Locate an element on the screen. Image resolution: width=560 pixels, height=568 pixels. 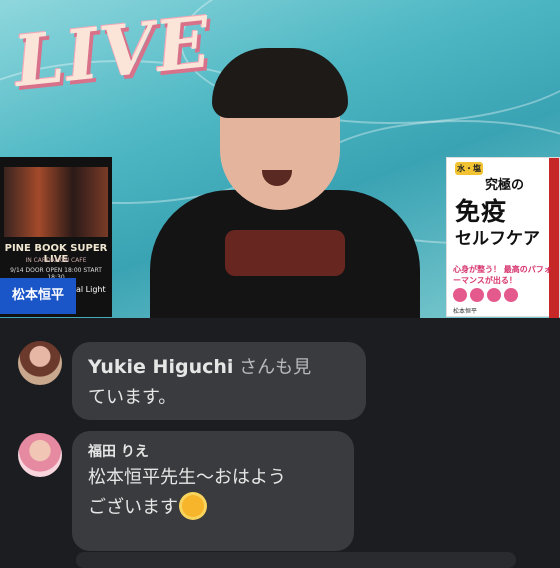
poster-subtitle: IN CARDAMON CAFE is located at coordinates (56, 260).